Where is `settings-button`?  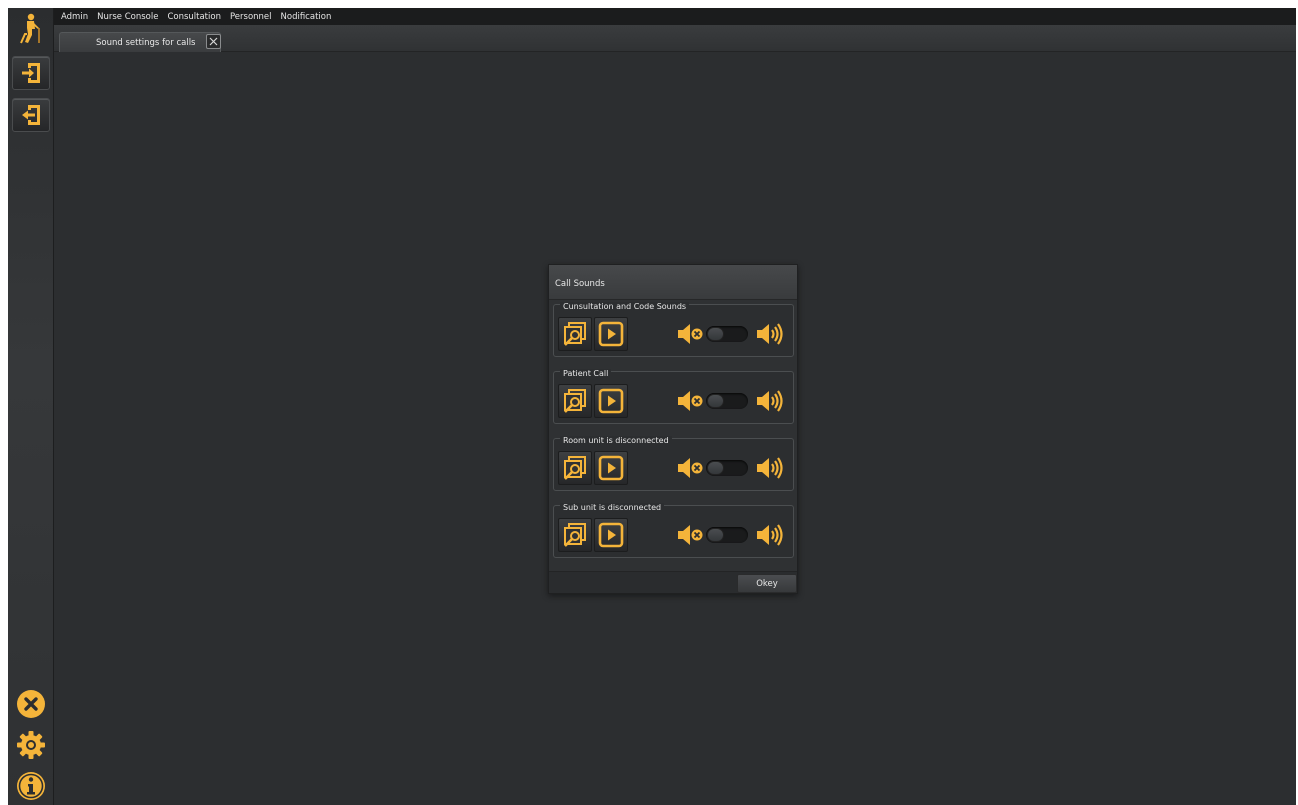 settings-button is located at coordinates (31, 745).